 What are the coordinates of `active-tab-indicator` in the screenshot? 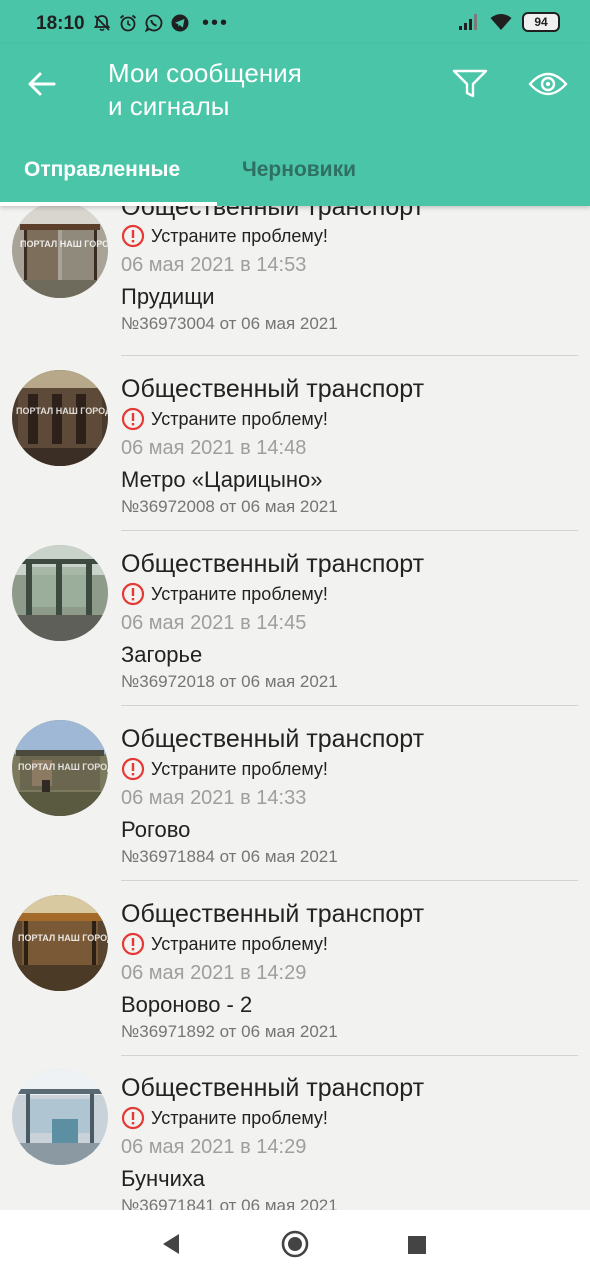 It's located at (108, 204).